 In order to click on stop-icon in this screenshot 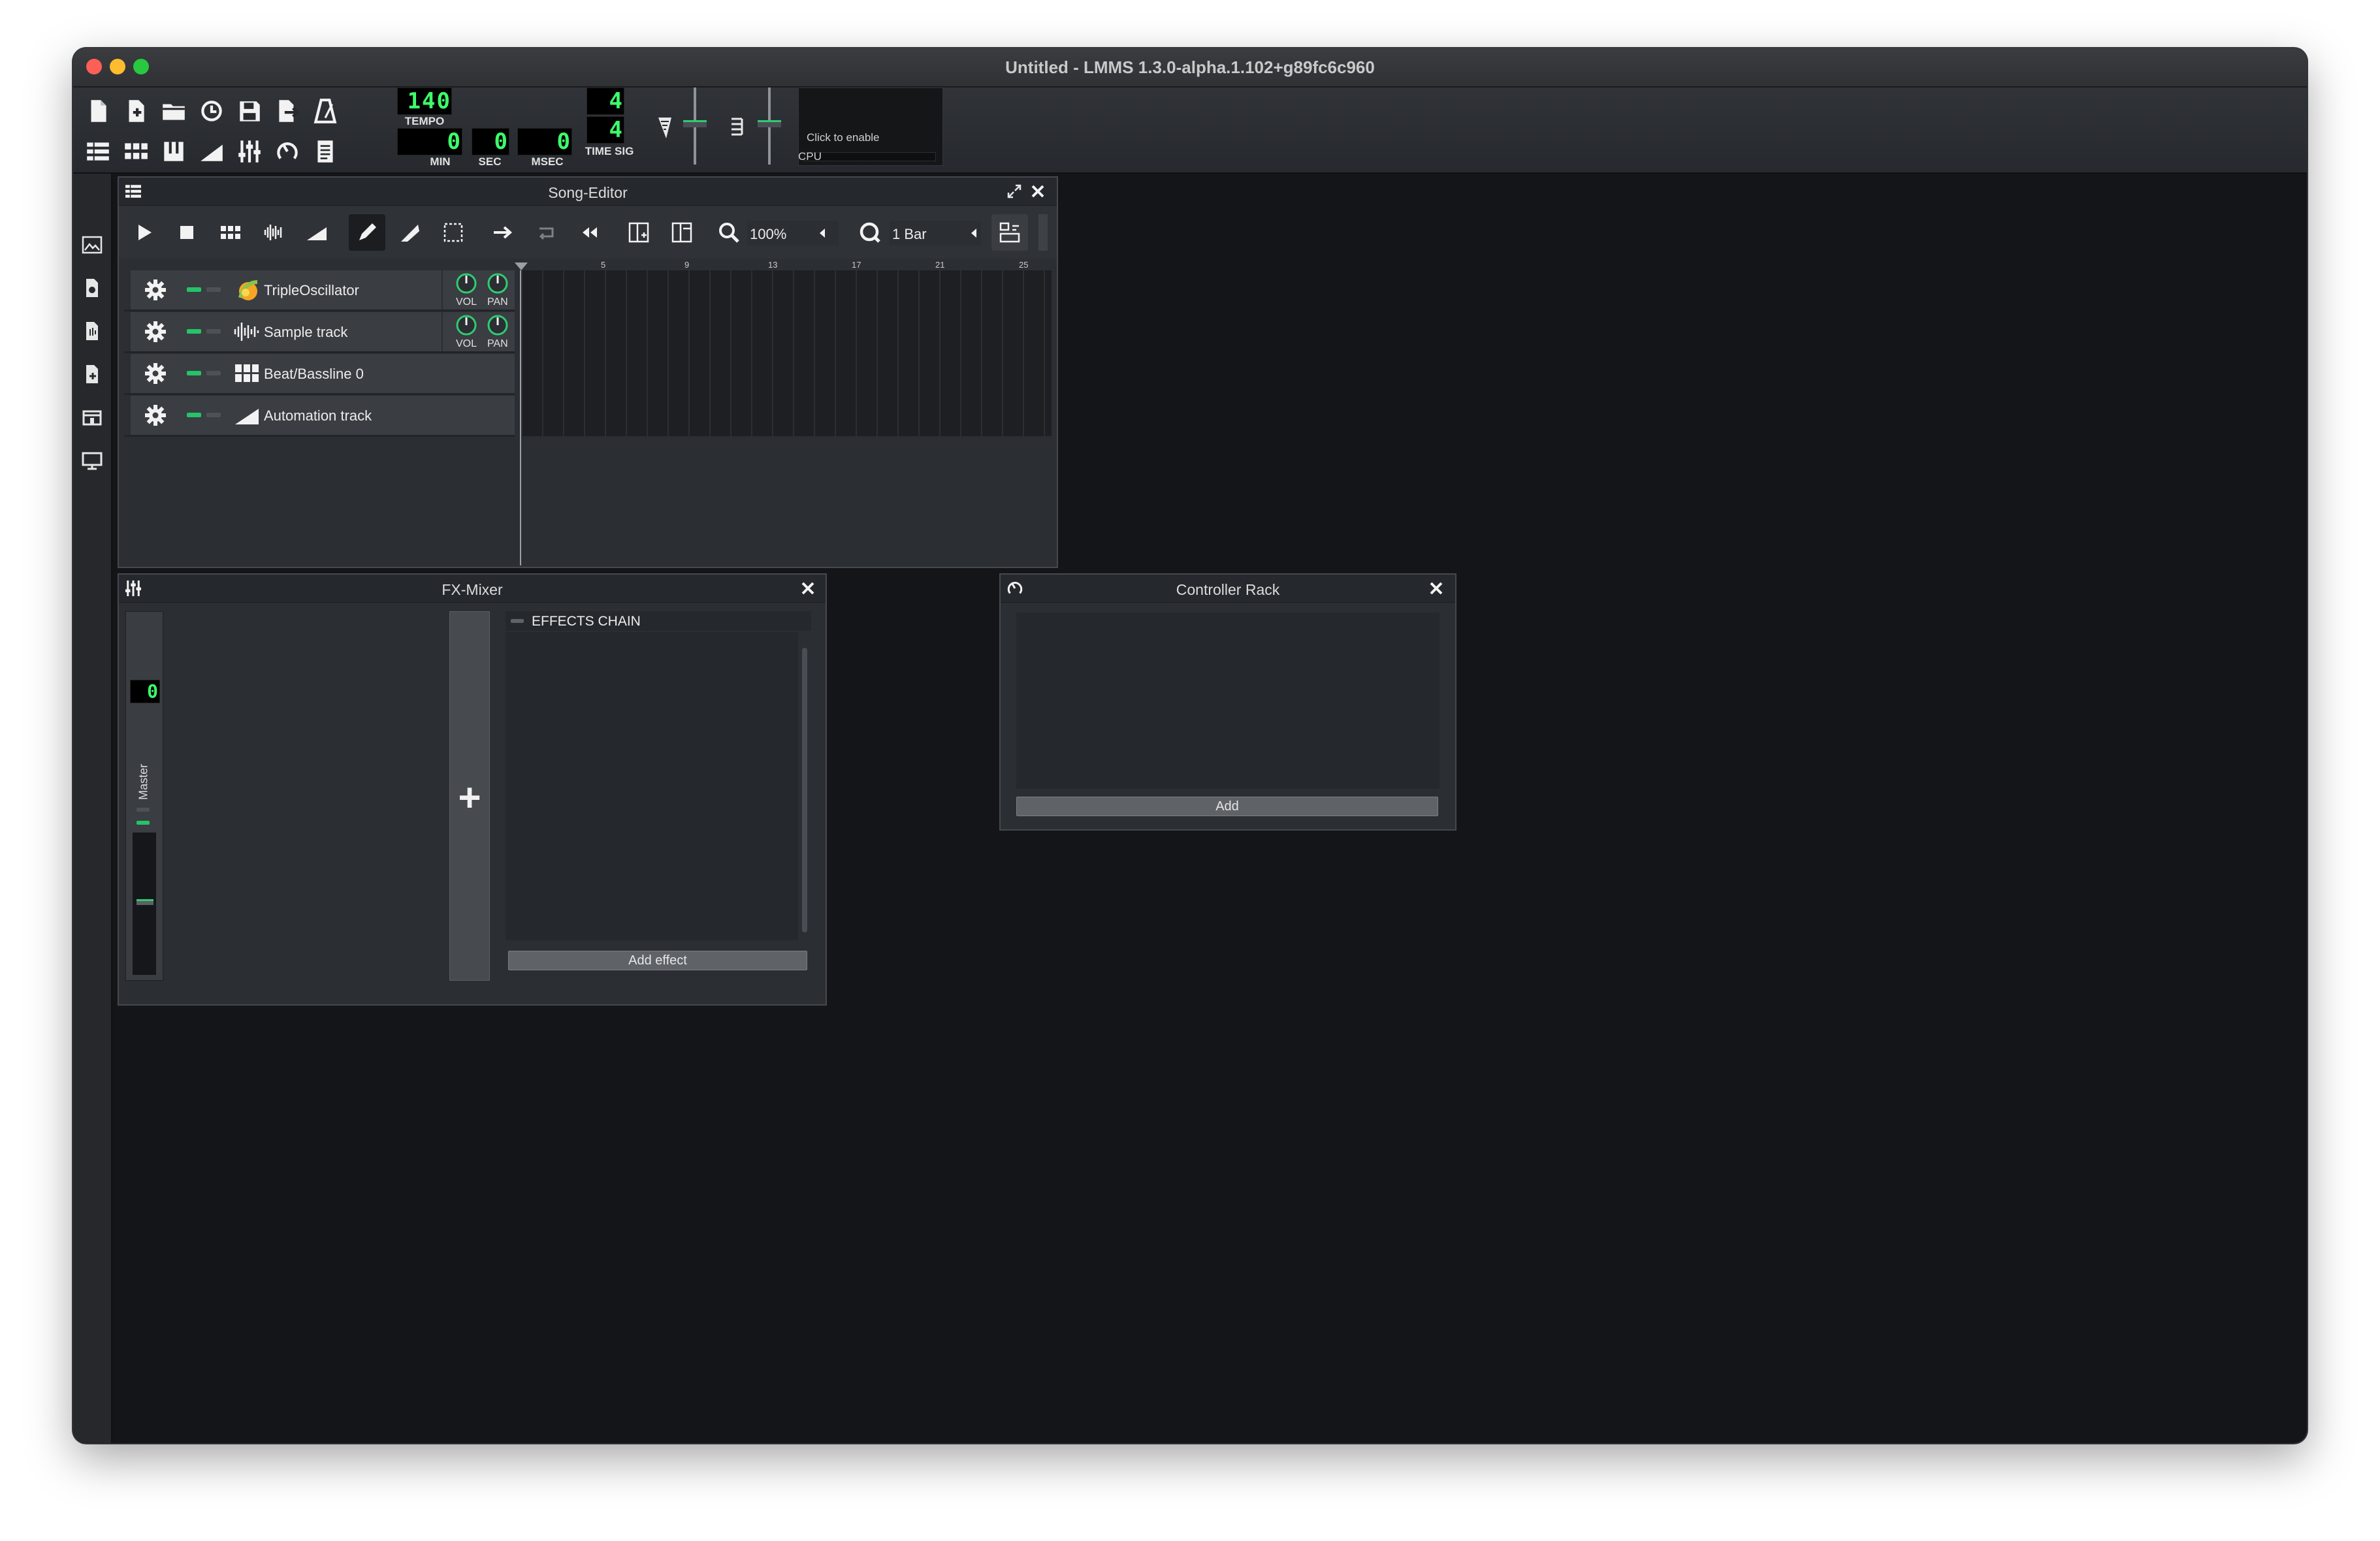, I will do `click(187, 232)`.